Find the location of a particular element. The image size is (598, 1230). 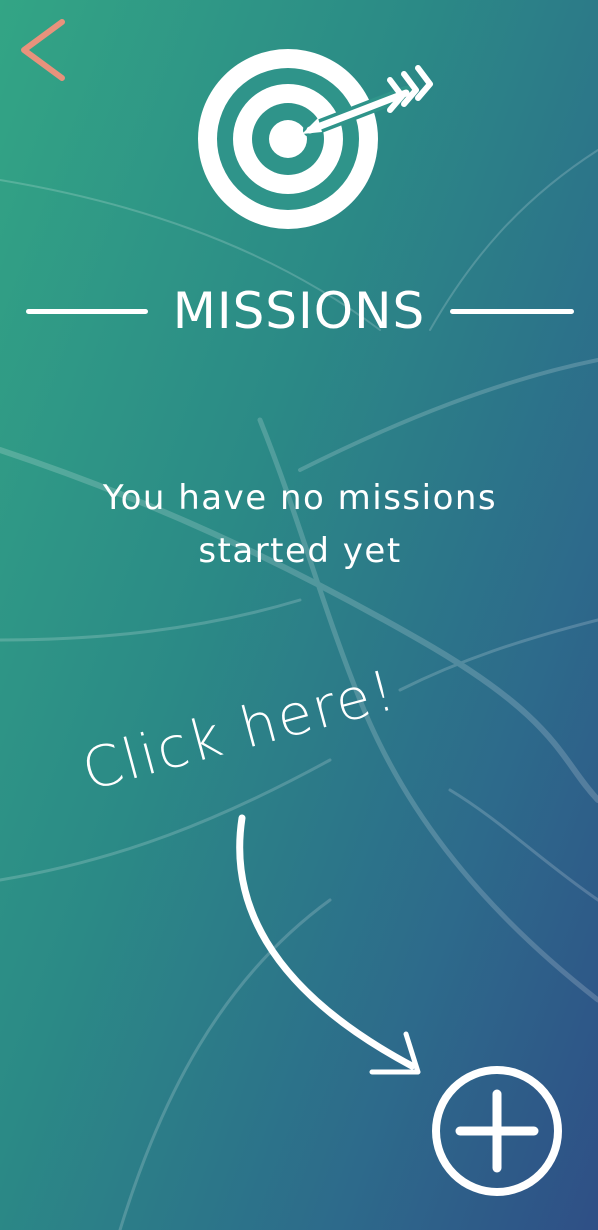

page-title: MISSIONS is located at coordinates (299, 311).